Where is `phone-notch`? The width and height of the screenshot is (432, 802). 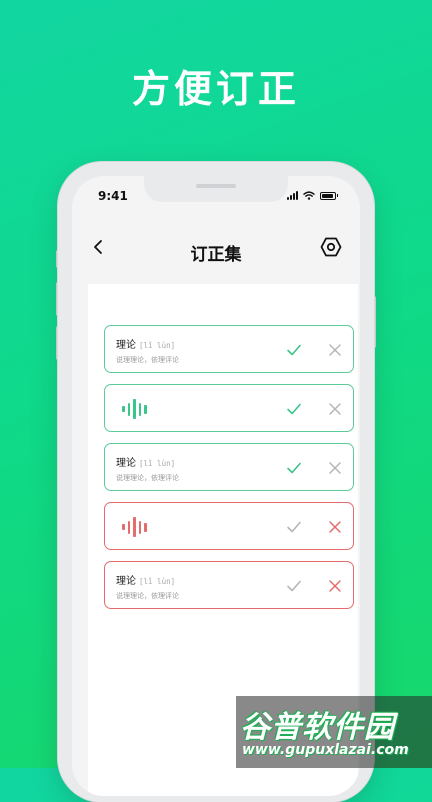 phone-notch is located at coordinates (216, 189).